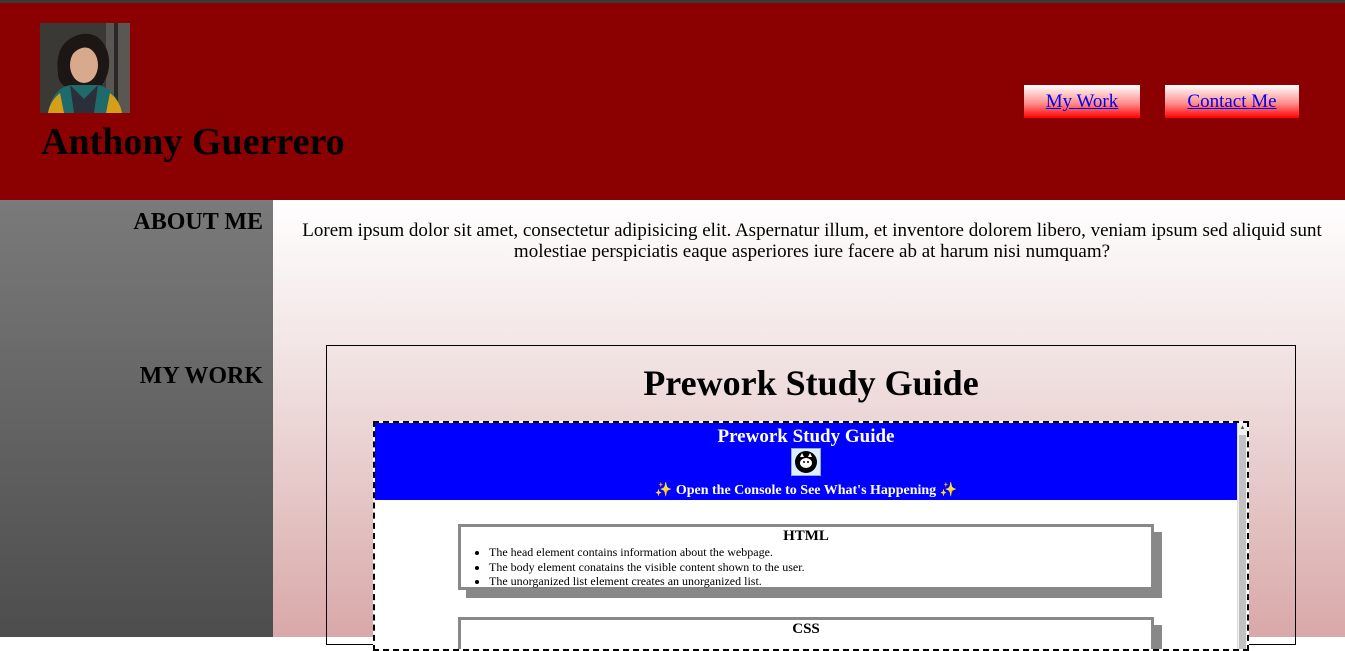 Image resolution: width=1345 pixels, height=651 pixels. I want to click on topic-card-css: CSS, so click(806, 633).